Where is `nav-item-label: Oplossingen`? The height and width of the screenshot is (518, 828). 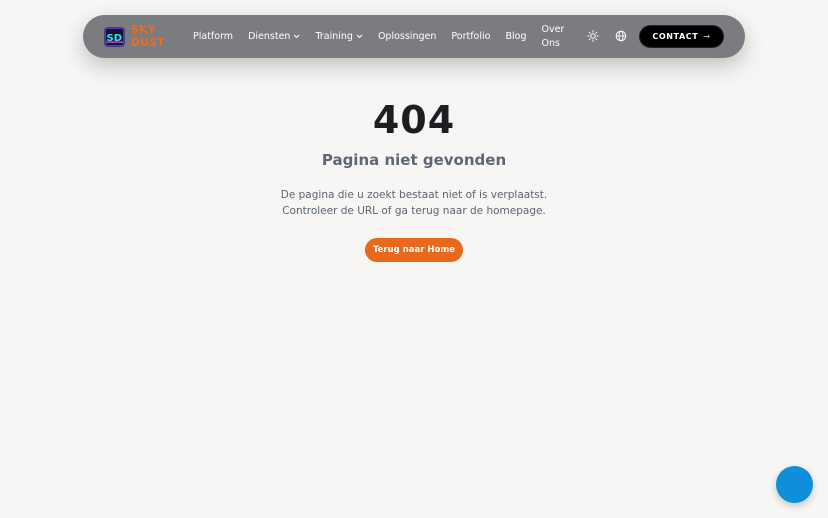
nav-item-label: Oplossingen is located at coordinates (407, 36).